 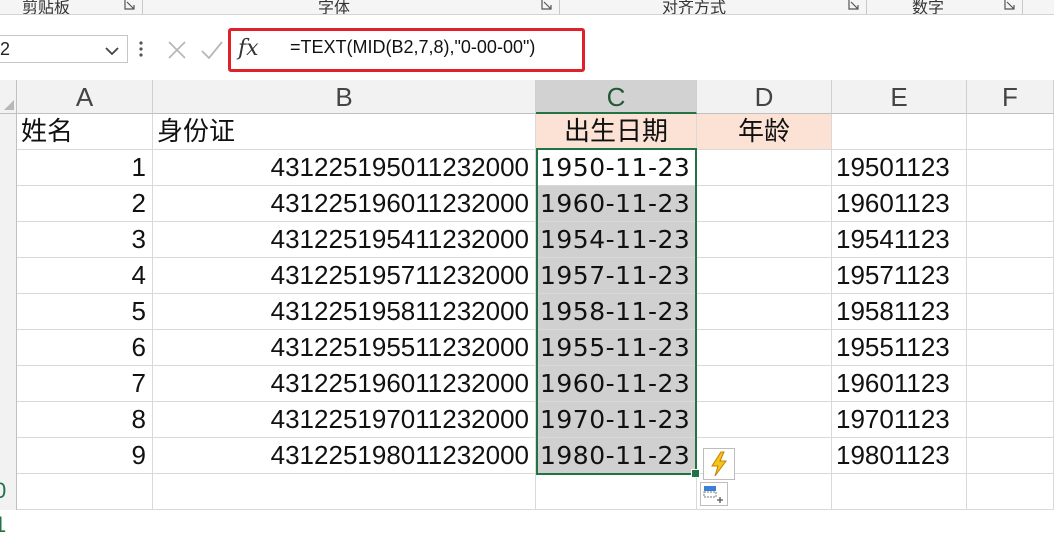 I want to click on column-header-b: B, so click(x=344, y=97).